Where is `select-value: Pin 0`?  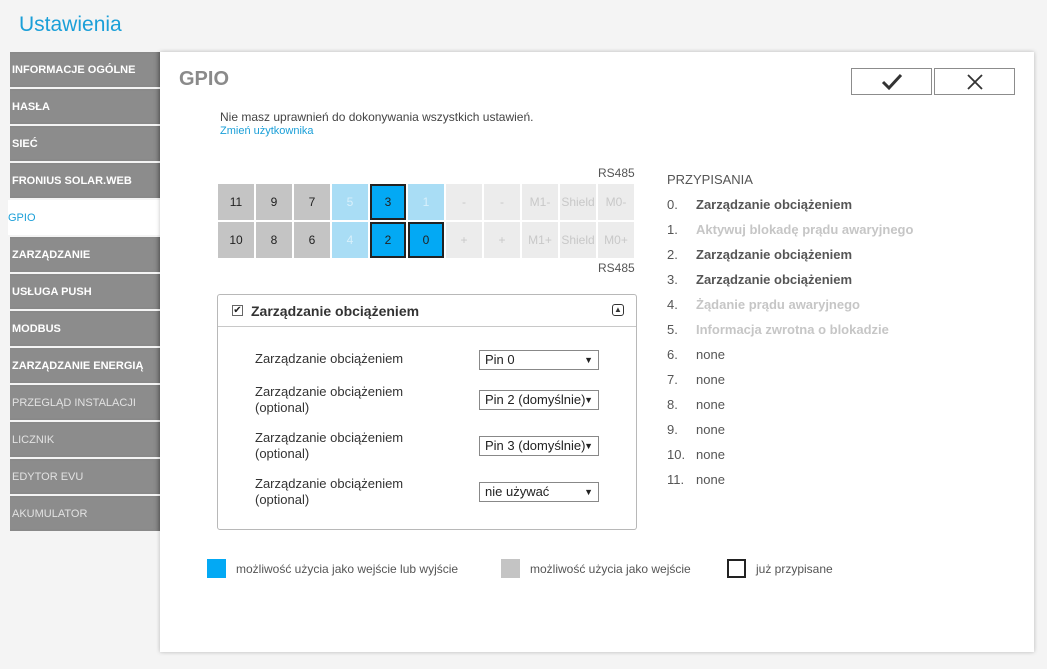
select-value: Pin 0 is located at coordinates (500, 359).